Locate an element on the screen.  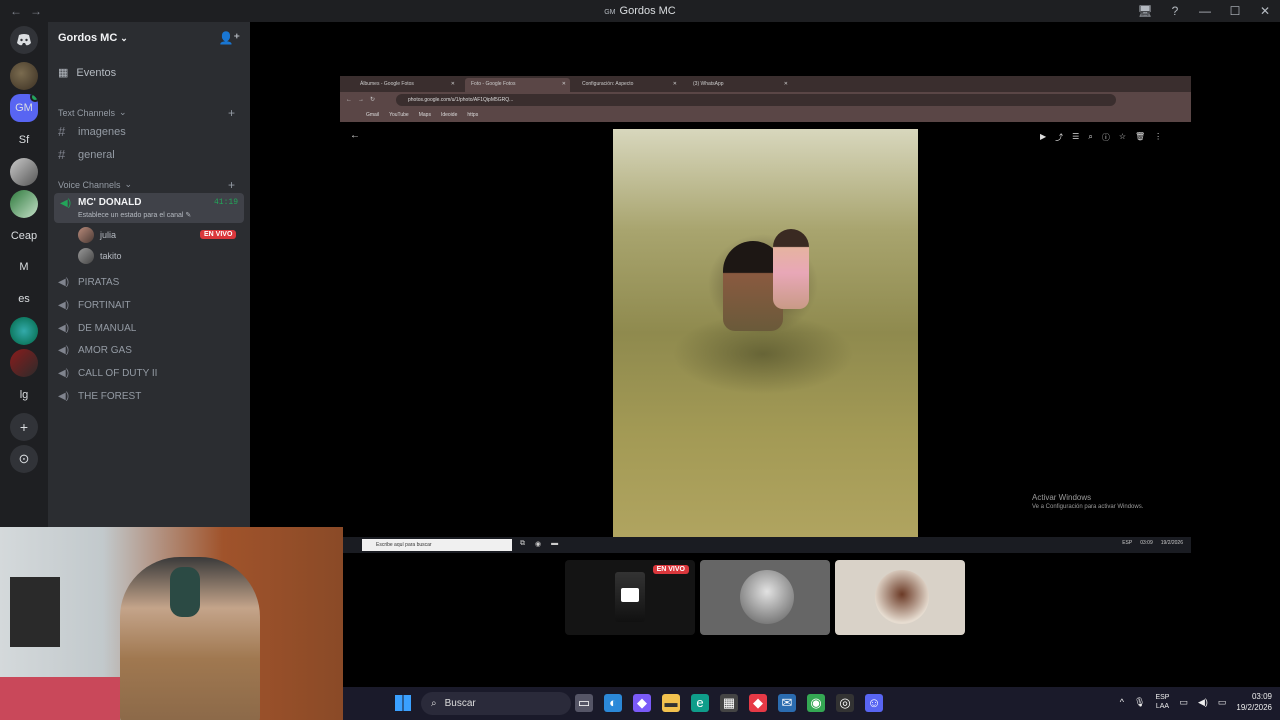
channel-imagenes: # imagenes is located at coordinates (92, 131).